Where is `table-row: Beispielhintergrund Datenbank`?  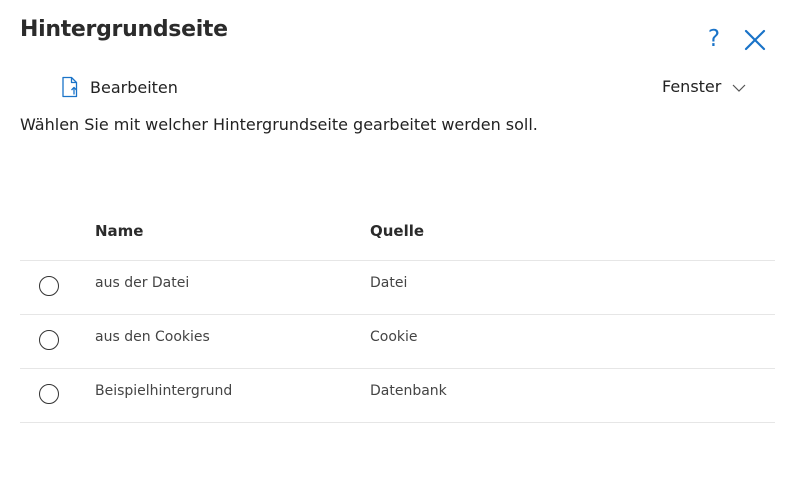 table-row: Beispielhintergrund Datenbank is located at coordinates (397, 396).